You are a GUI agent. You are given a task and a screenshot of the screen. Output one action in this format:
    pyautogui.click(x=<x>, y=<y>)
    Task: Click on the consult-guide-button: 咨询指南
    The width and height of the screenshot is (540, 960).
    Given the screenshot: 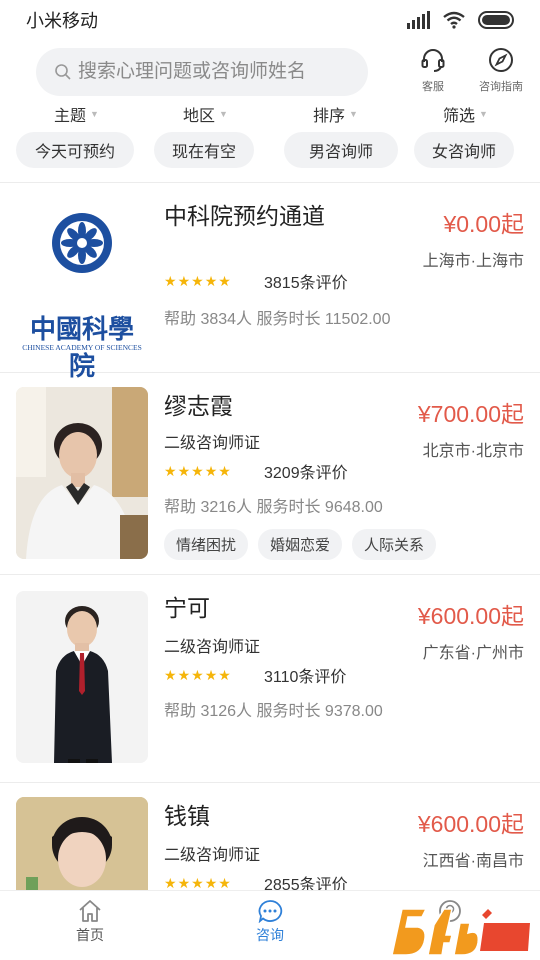 What is the action you would take?
    pyautogui.click(x=501, y=70)
    